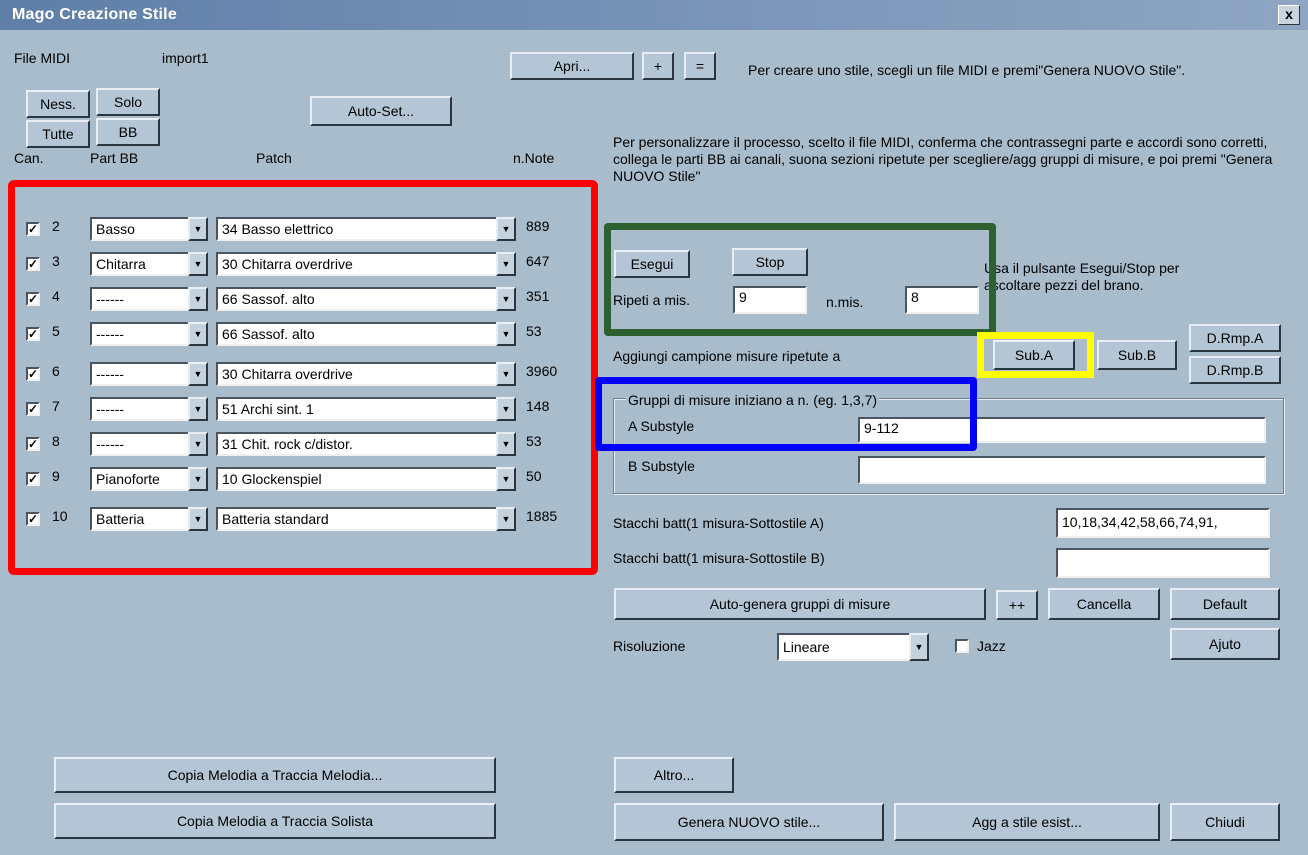 This screenshot has height=855, width=1308. What do you see at coordinates (1137, 355) in the screenshot?
I see `sub-b-button: Sub.B` at bounding box center [1137, 355].